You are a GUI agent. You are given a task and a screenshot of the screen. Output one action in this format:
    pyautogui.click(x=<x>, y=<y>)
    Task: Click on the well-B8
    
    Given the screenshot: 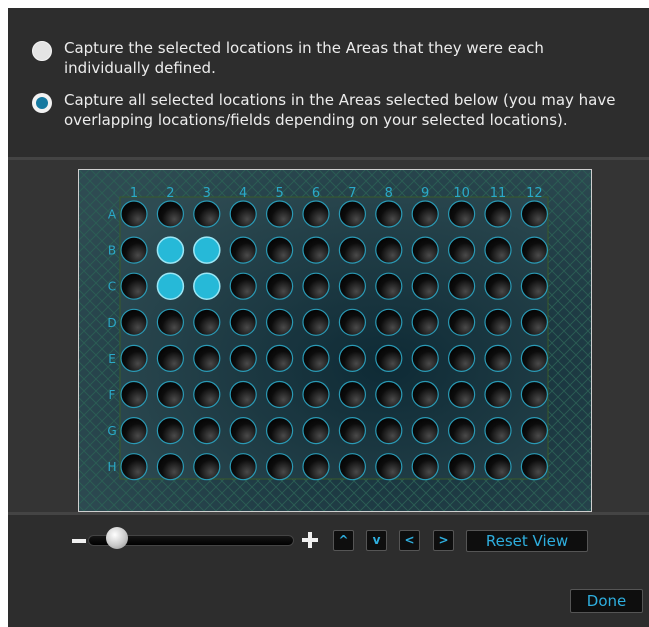 What is the action you would take?
    pyautogui.click(x=389, y=250)
    